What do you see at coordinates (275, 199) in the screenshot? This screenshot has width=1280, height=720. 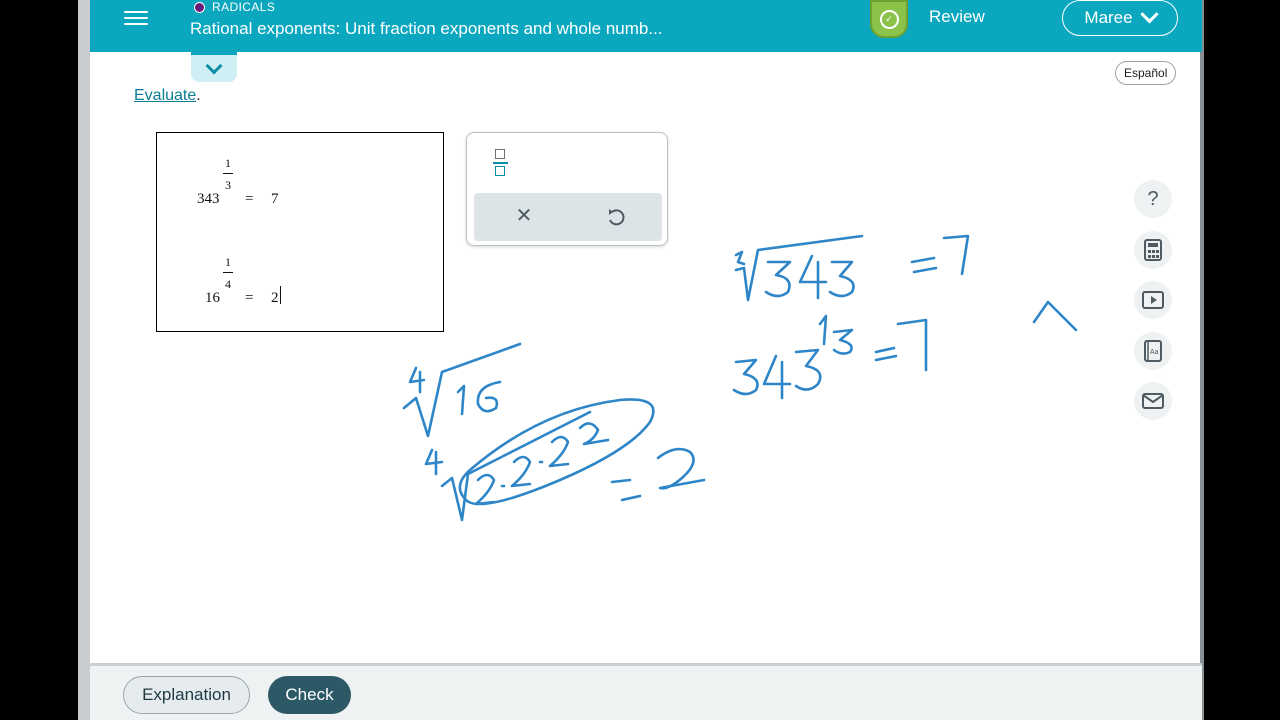 I see `answer-value: 7` at bounding box center [275, 199].